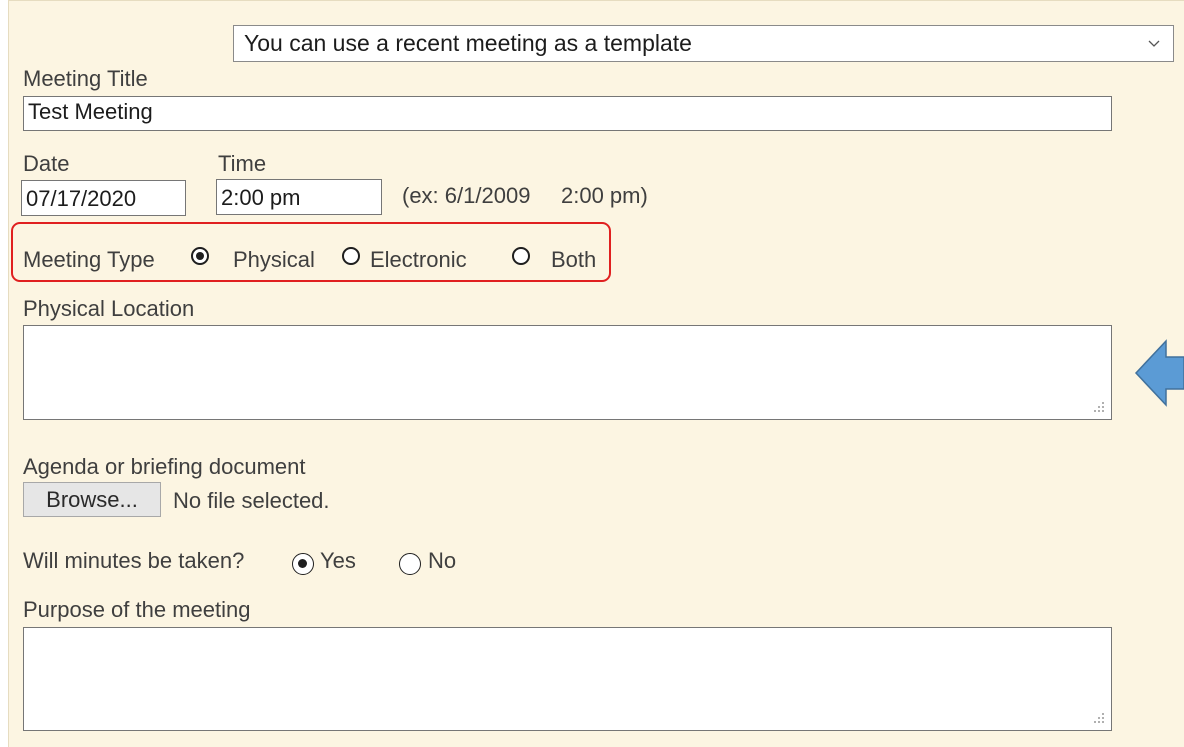  Describe the element at coordinates (90, 111) in the screenshot. I see `meeting-title-value: Test Meeting` at that location.